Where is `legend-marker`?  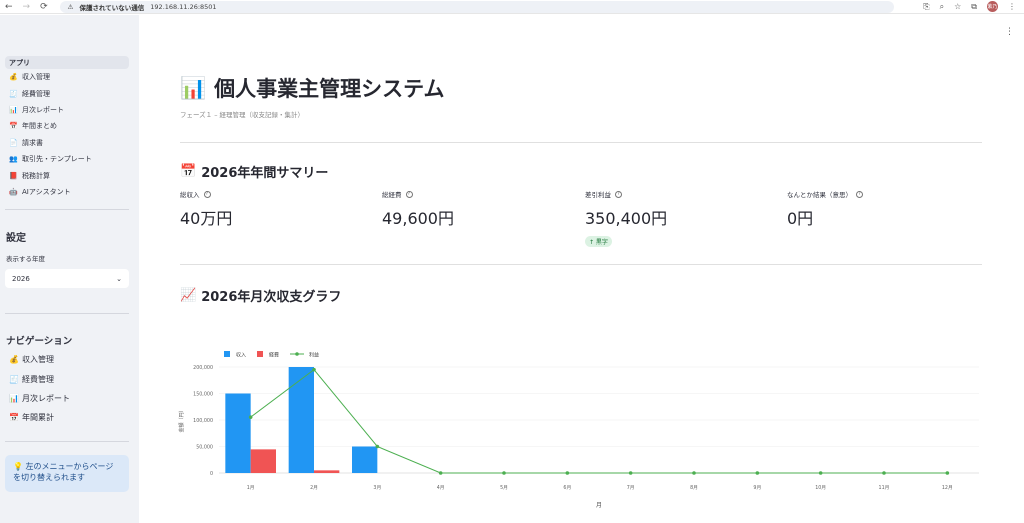 legend-marker is located at coordinates (297, 354).